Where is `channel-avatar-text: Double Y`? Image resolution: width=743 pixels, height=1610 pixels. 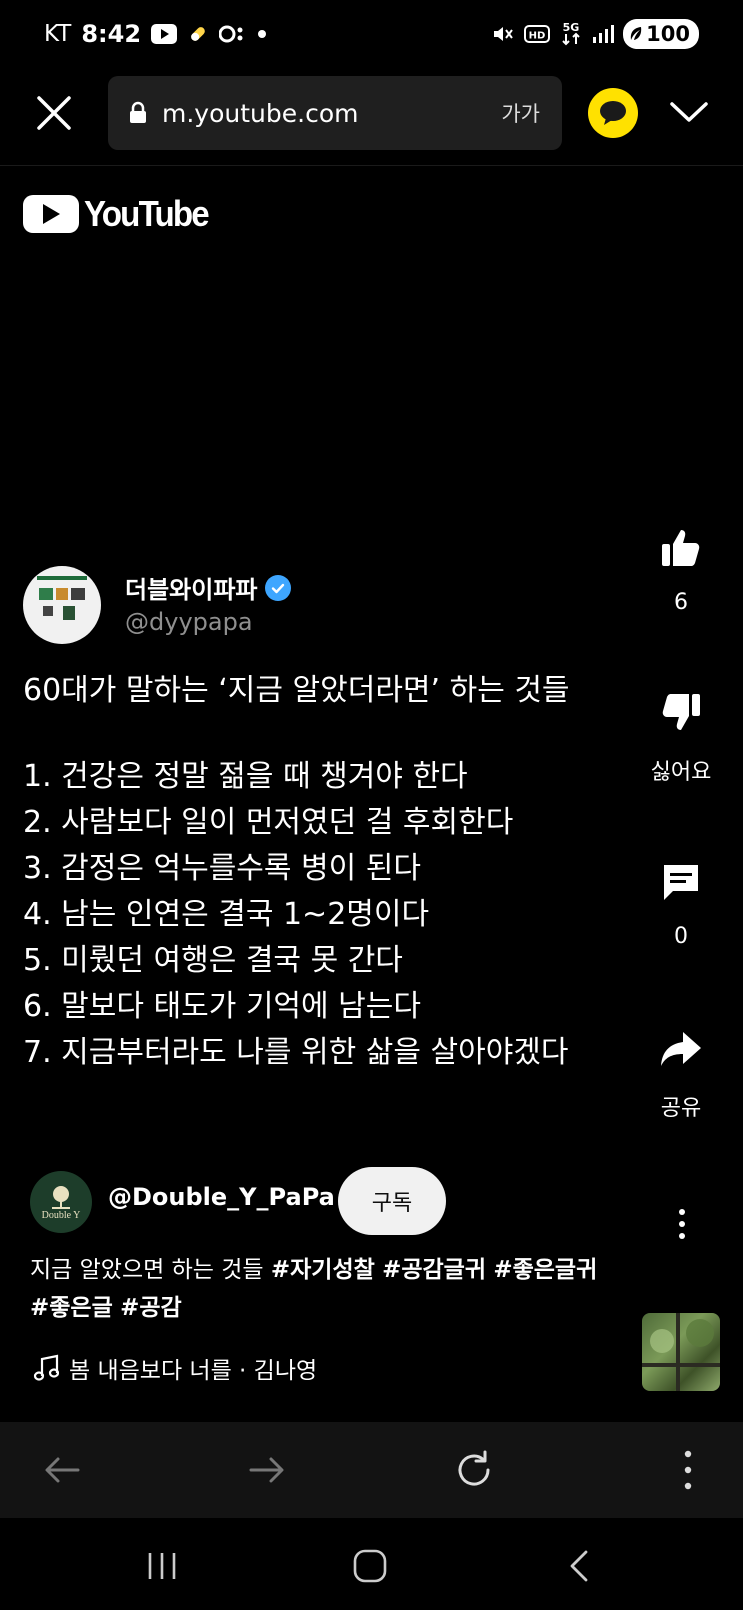 channel-avatar-text: Double Y is located at coordinates (61, 1215).